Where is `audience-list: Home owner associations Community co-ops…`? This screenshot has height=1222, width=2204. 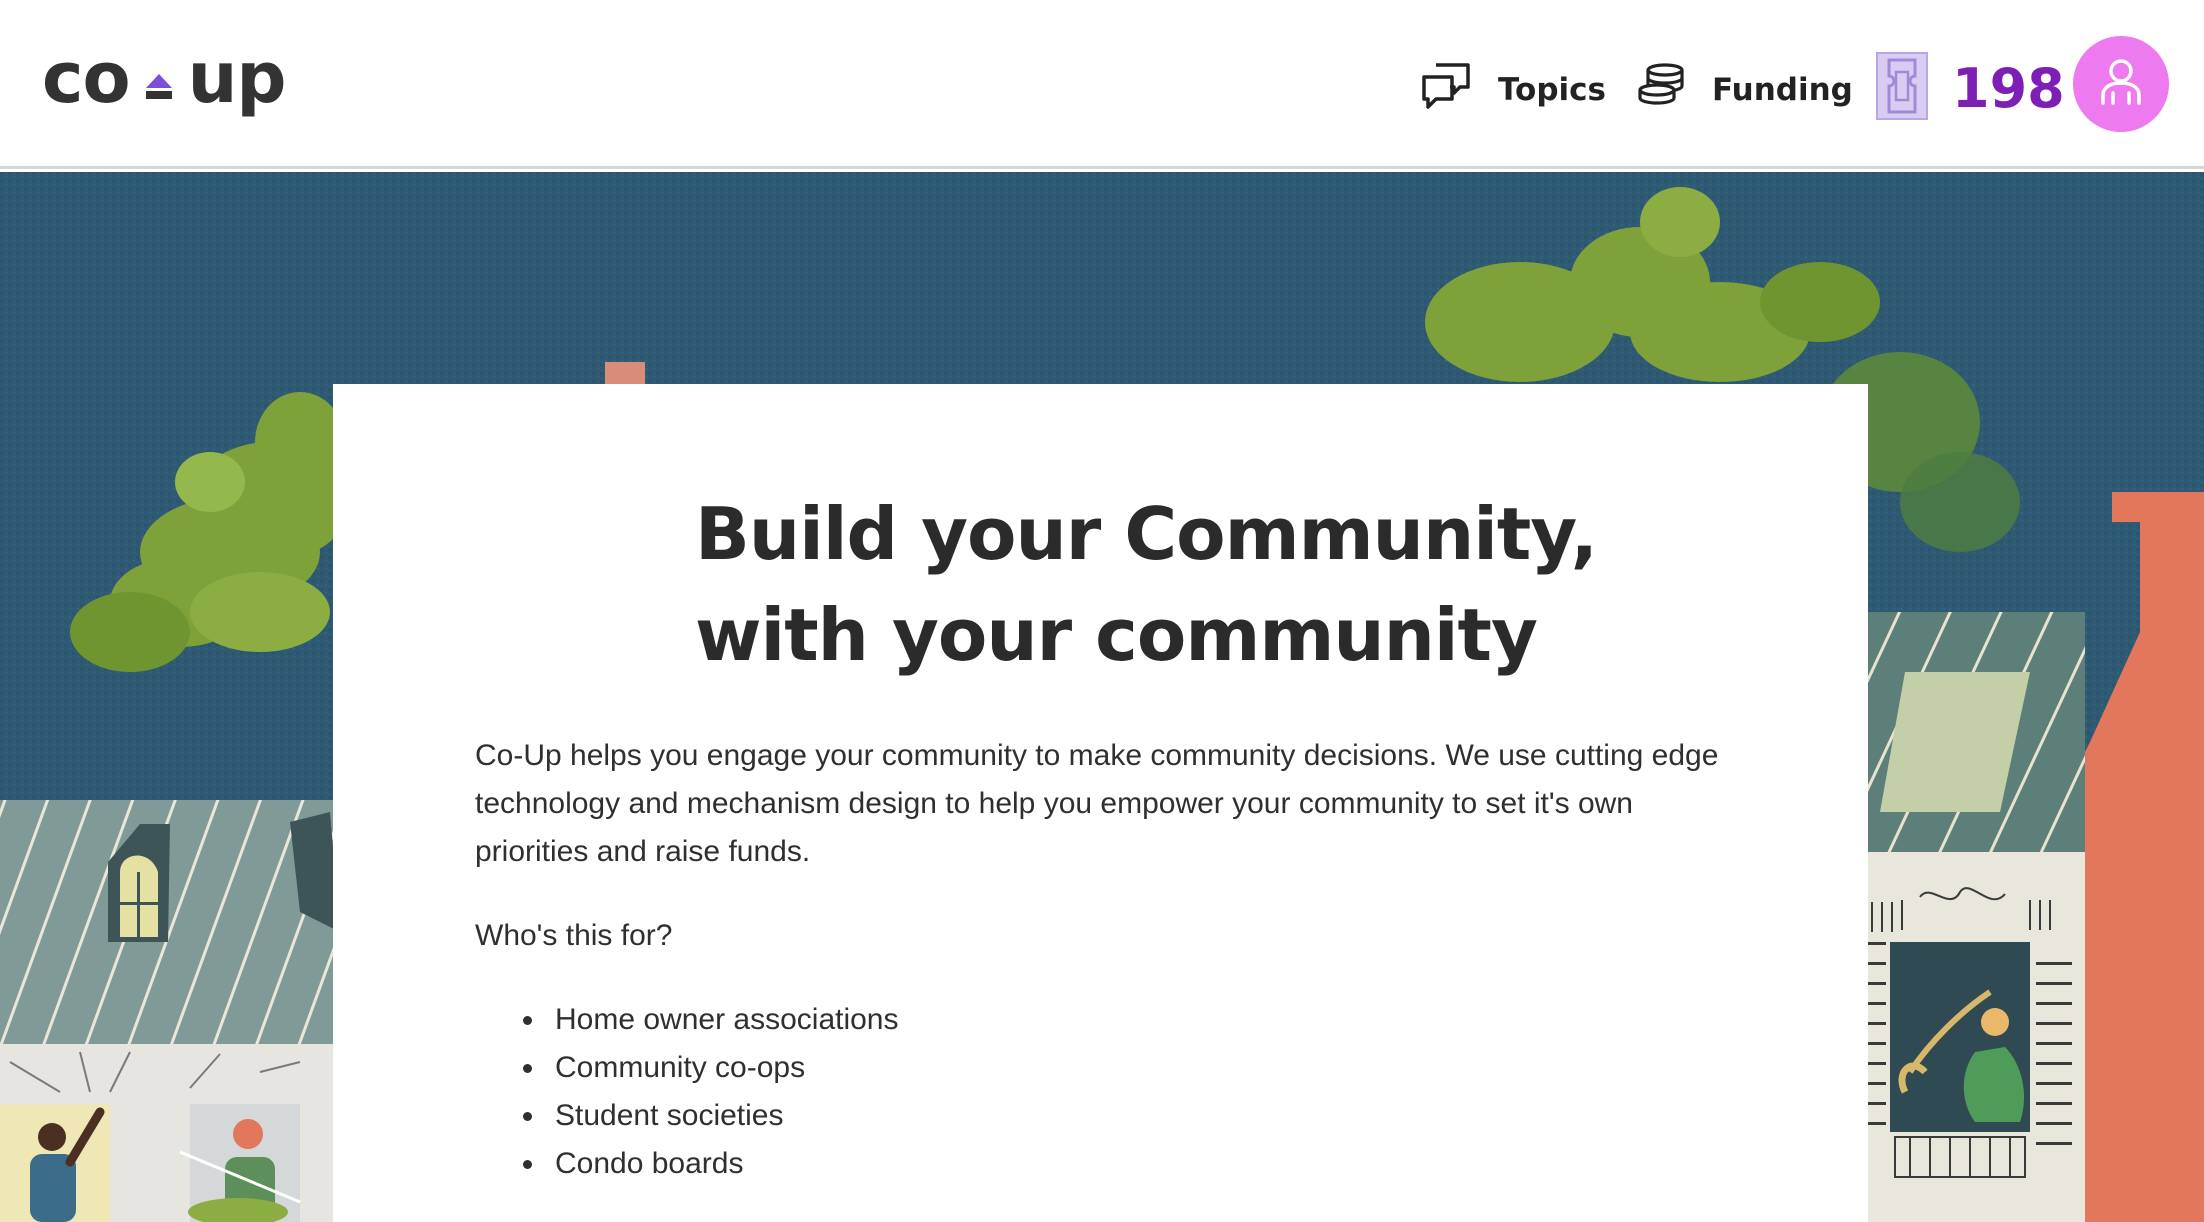
audience-list: Home owner associations Community co-ops… is located at coordinates (711, 1092).